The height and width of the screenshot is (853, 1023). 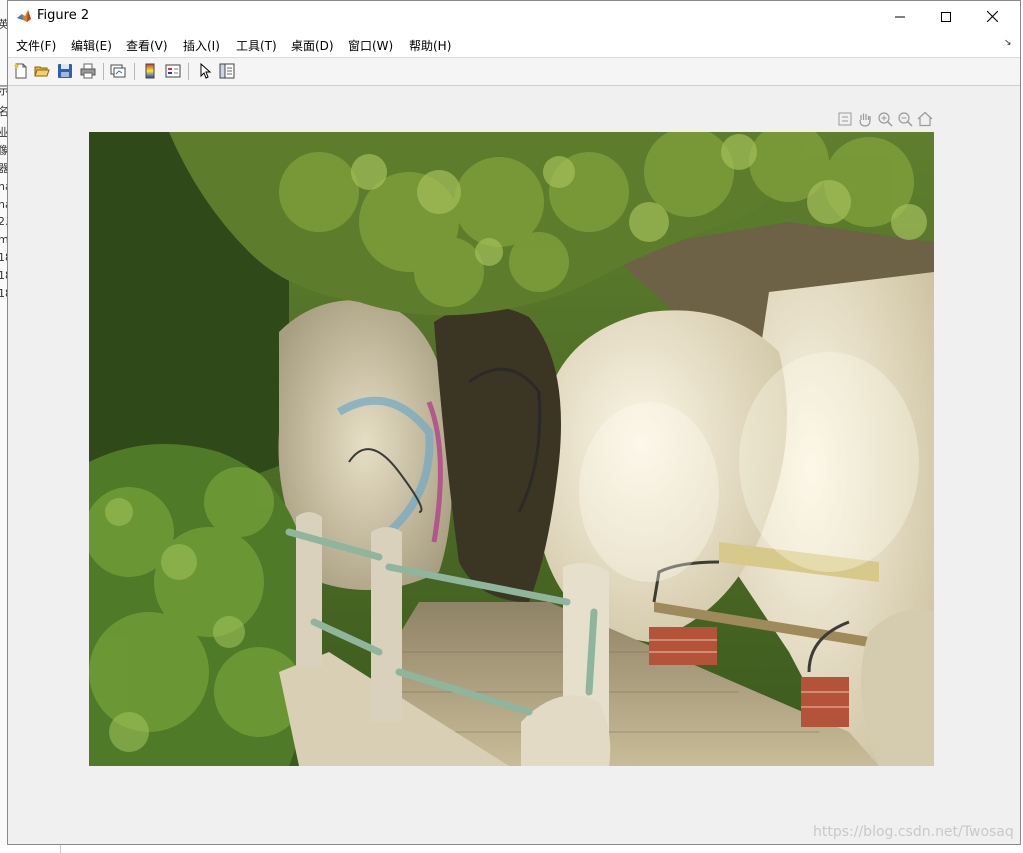 I want to click on link-plot-button, so click(x=118, y=71).